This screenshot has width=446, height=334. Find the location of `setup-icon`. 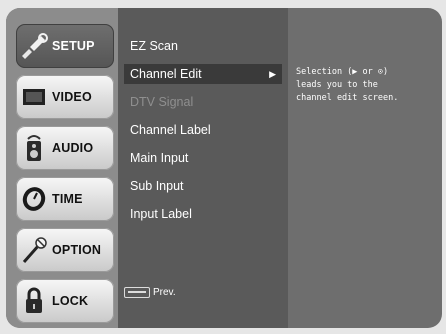

setup-icon is located at coordinates (34, 46).